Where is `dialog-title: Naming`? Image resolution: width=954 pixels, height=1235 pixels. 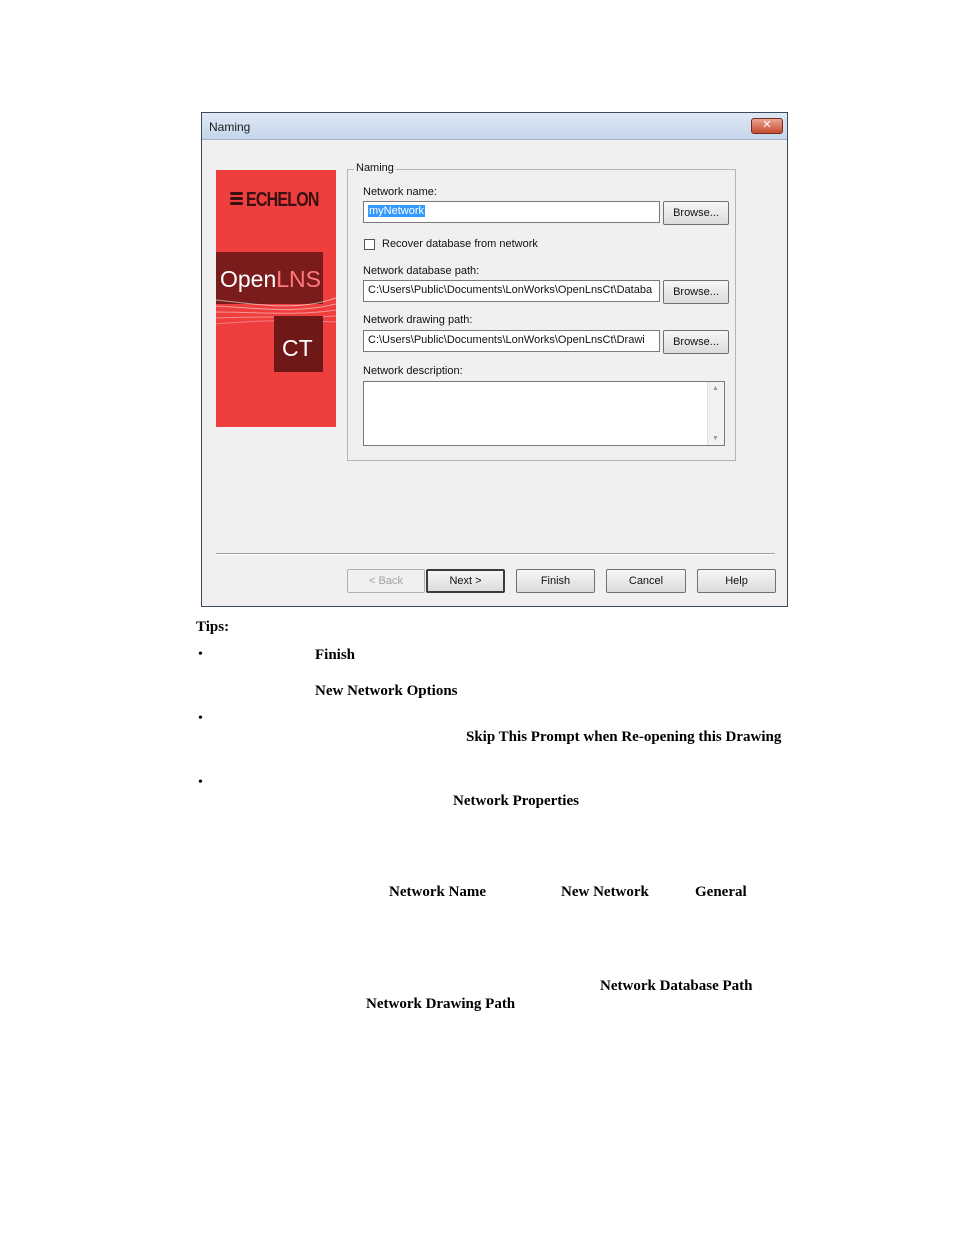
dialog-title: Naming is located at coordinates (230, 127).